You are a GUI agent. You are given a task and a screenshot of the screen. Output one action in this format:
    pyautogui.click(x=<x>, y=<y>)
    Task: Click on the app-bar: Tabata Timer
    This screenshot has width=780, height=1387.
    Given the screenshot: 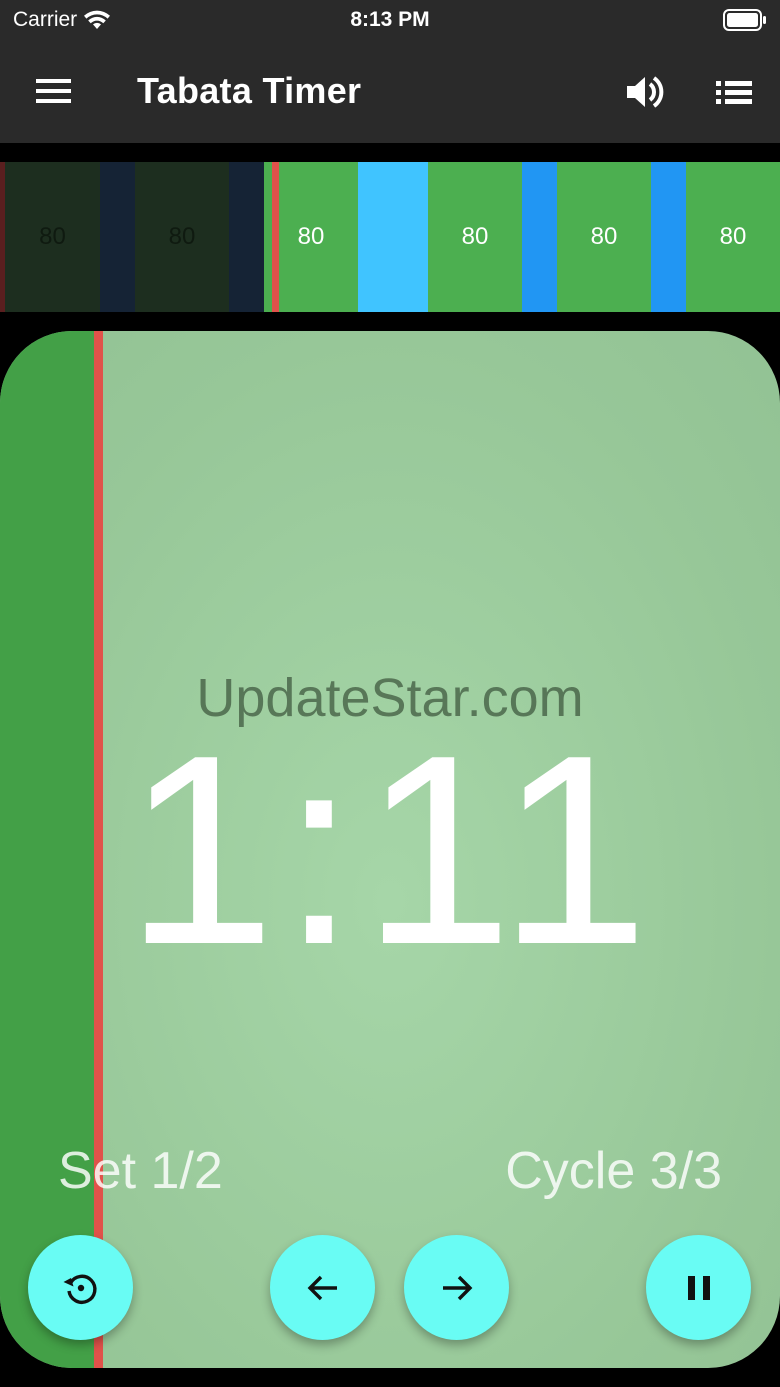 What is the action you would take?
    pyautogui.click(x=390, y=91)
    